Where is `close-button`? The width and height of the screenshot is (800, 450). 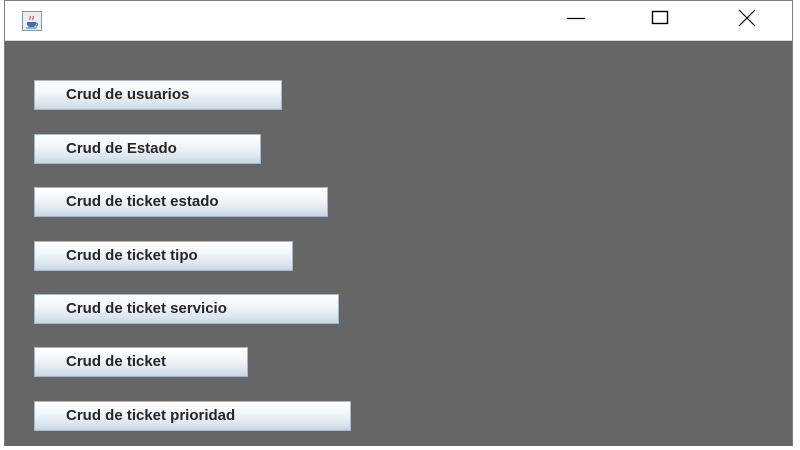
close-button is located at coordinates (747, 20).